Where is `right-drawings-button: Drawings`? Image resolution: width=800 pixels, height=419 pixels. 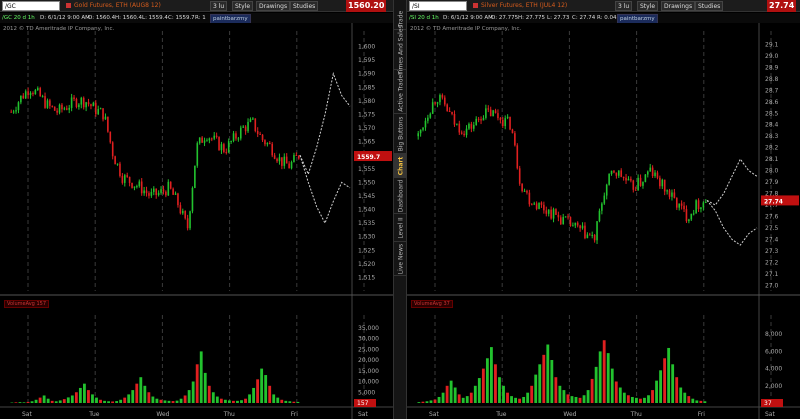 right-drawings-button: Drawings is located at coordinates (678, 6).